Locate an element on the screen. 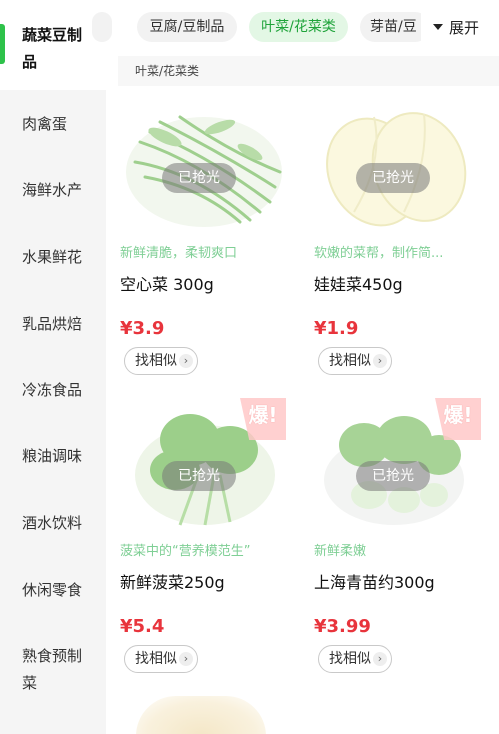  product-slogan: 菠菜中的“营养模范生” is located at coordinates (185, 551).